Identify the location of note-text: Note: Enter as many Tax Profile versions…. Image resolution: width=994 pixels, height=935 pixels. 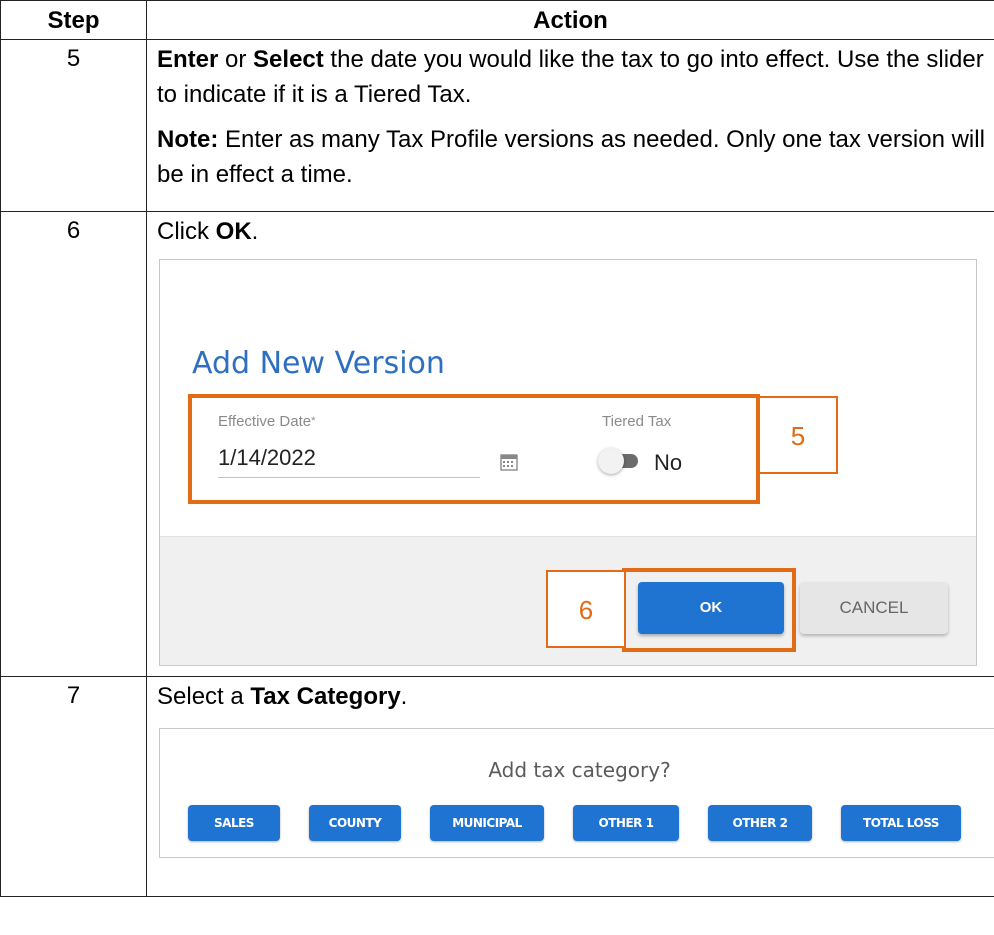
(571, 157).